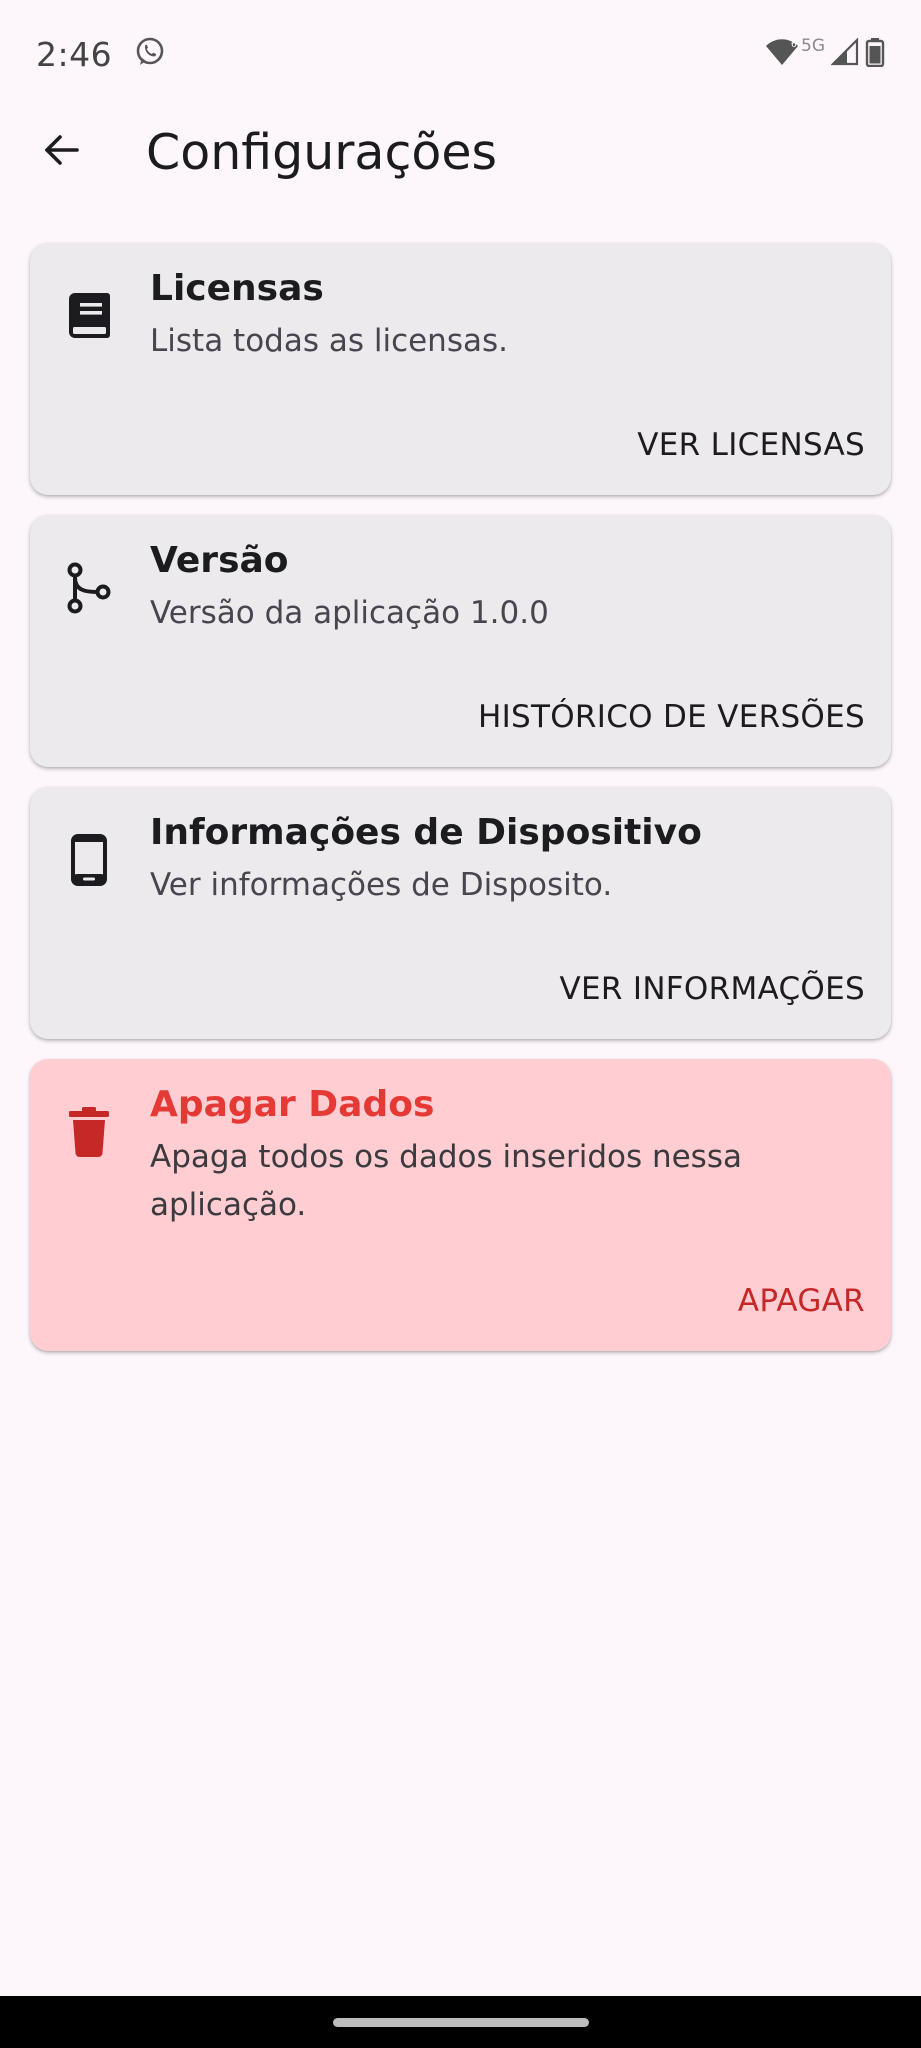 The width and height of the screenshot is (921, 2048). I want to click on view-device-info-button: VER INFORMAÇÕES, so click(712, 989).